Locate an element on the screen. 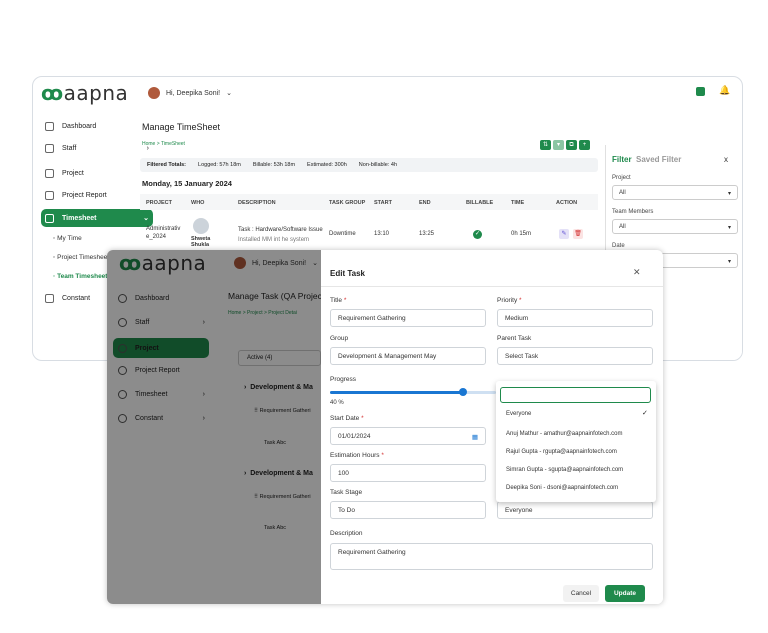  cell-start: 13:10 is located at coordinates (382, 234).